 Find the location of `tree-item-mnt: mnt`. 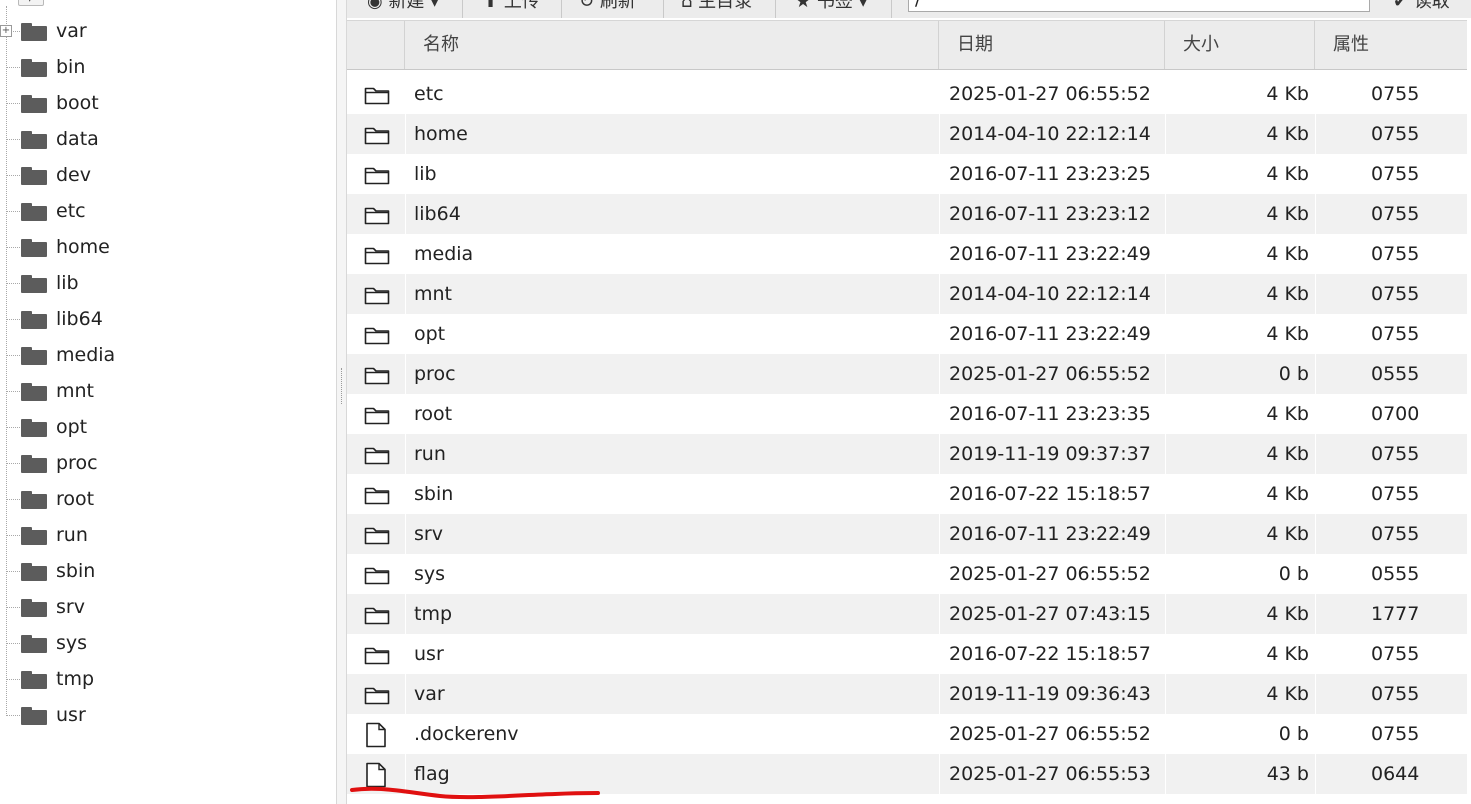

tree-item-mnt: mnt is located at coordinates (150, 391).